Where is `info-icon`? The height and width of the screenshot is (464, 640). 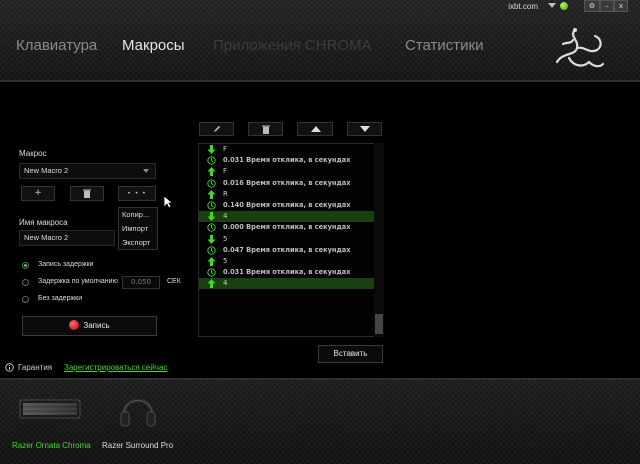 info-icon is located at coordinates (9, 367).